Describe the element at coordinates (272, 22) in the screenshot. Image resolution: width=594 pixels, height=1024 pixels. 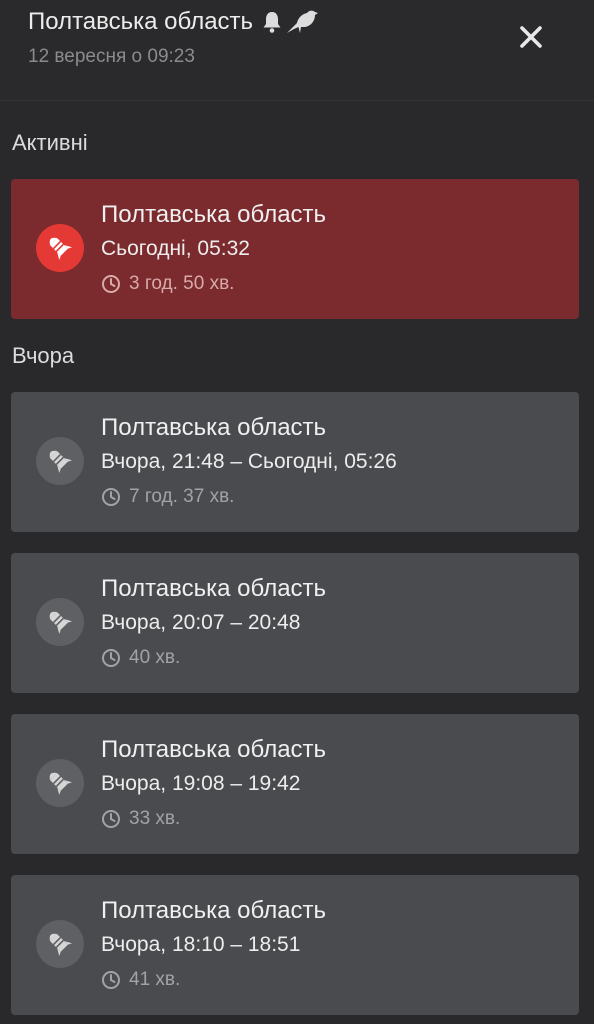
I see `bell-icon` at that location.